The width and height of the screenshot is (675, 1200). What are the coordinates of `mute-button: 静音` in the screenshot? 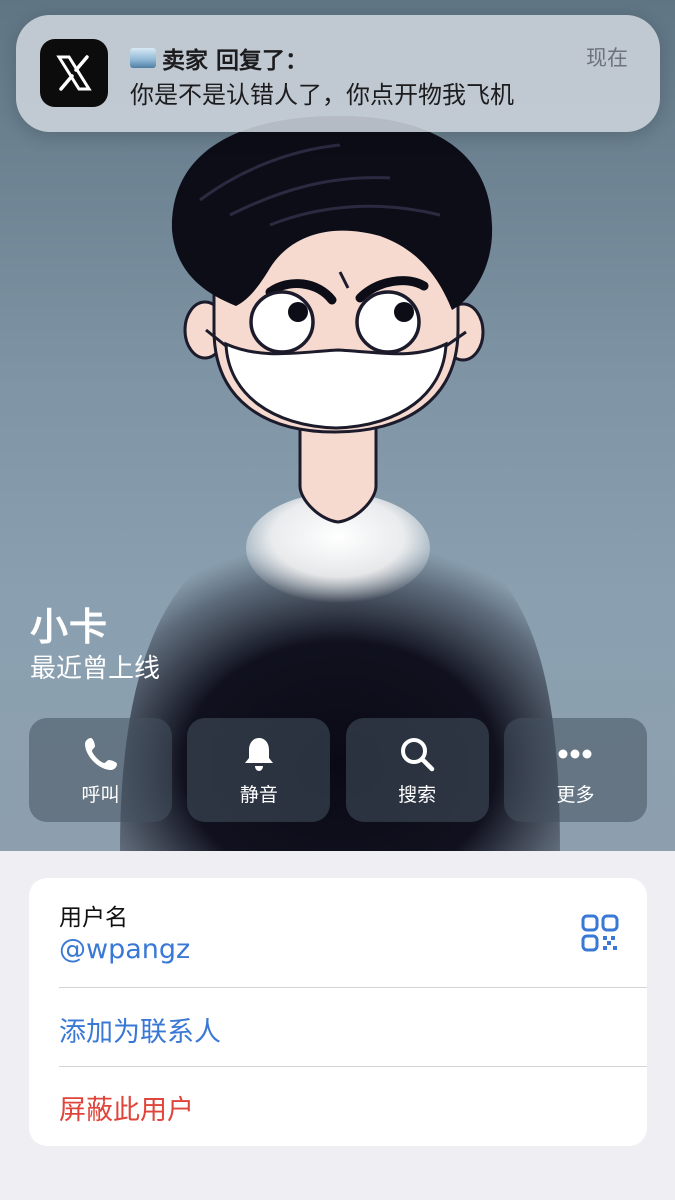 It's located at (259, 770).